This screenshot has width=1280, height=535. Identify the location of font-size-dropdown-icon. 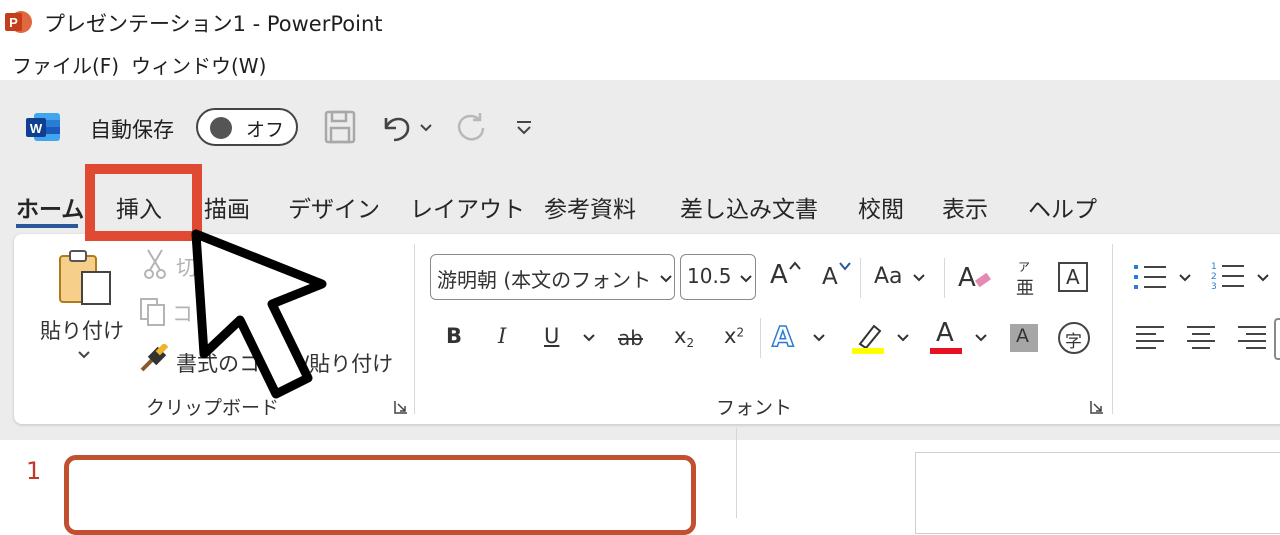
(746, 279).